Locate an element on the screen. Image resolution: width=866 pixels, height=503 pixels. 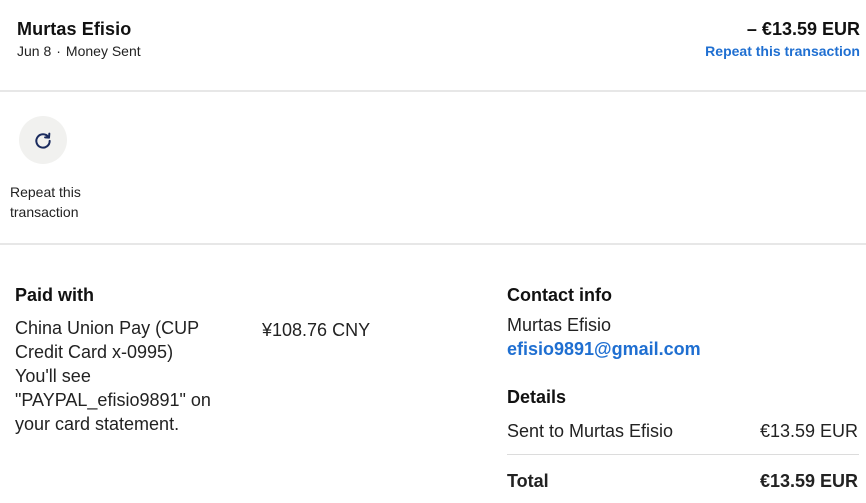
details-divider is located at coordinates (683, 454).